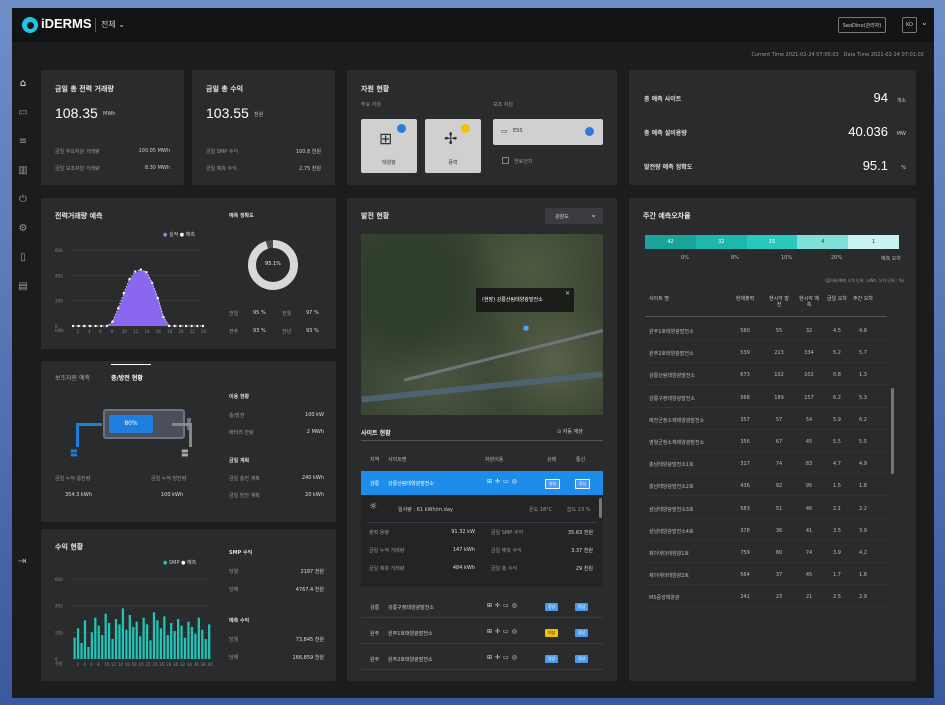 The image size is (945, 705). What do you see at coordinates (863, 553) in the screenshot?
I see `weekly-cell: 4.2` at bounding box center [863, 553].